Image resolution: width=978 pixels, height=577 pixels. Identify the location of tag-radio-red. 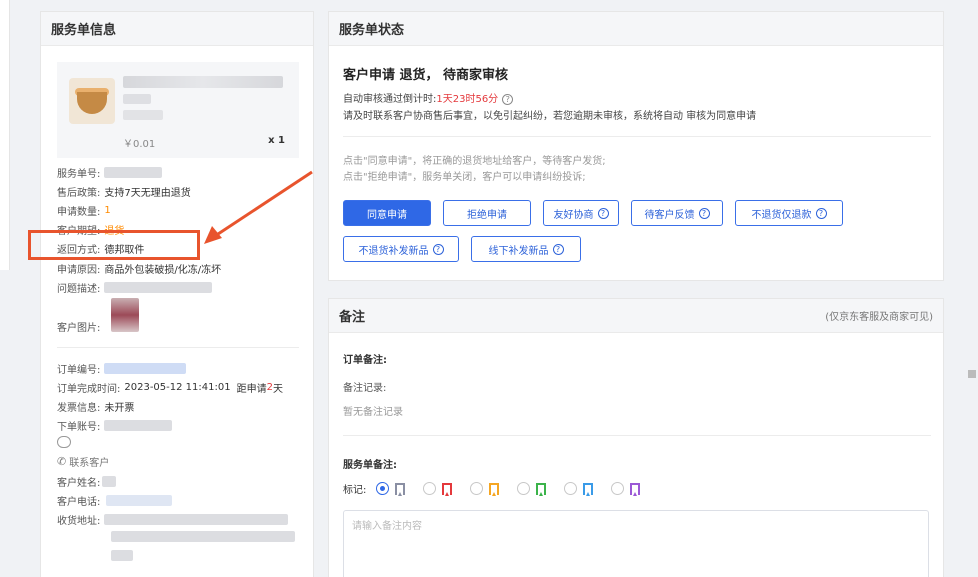
(430, 488).